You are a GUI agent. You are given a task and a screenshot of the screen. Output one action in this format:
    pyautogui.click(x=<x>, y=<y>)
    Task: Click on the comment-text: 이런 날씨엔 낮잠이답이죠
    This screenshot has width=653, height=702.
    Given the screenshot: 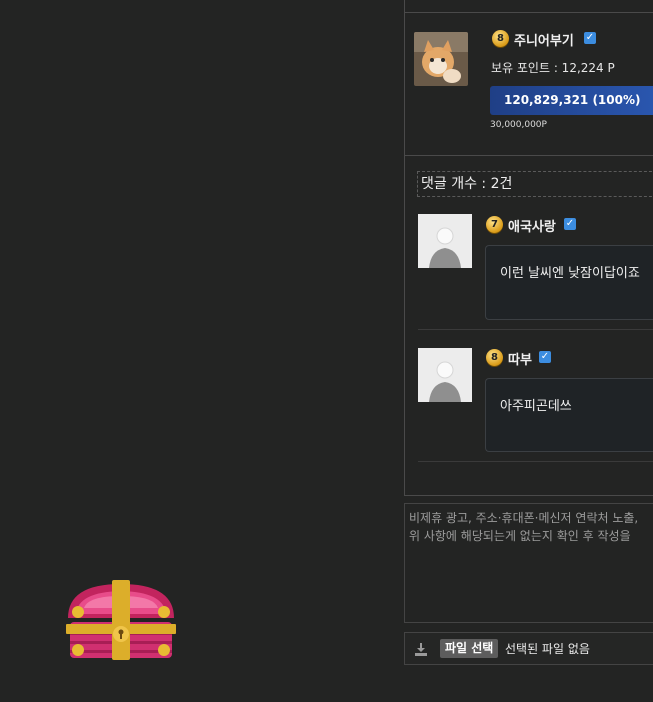 What is the action you would take?
    pyautogui.click(x=570, y=273)
    